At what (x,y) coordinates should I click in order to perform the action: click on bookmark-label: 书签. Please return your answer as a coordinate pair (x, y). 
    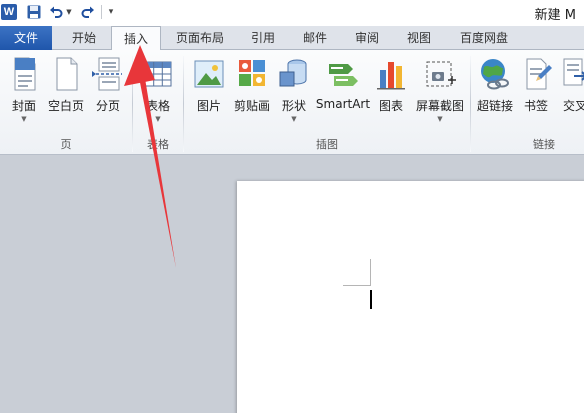
    Looking at the image, I should click on (535, 106).